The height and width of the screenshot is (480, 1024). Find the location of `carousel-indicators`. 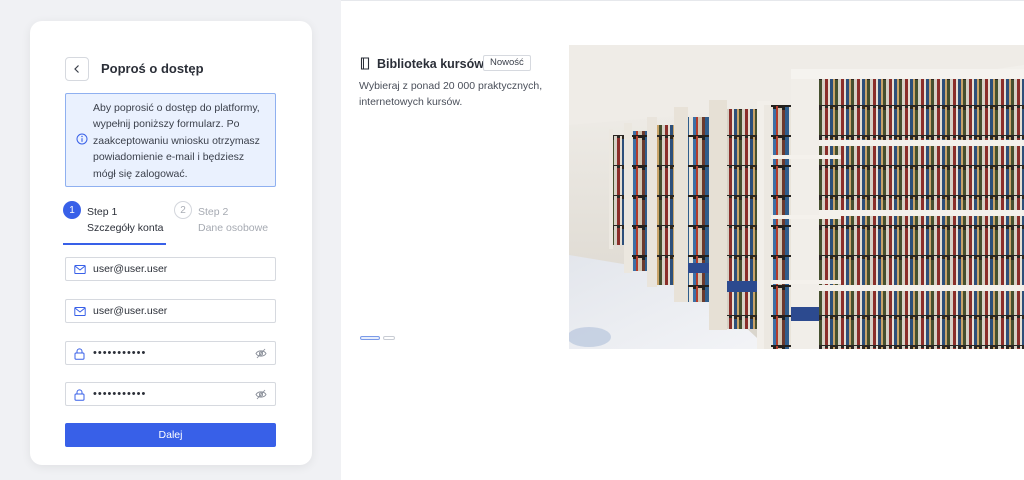

carousel-indicators is located at coordinates (377, 338).